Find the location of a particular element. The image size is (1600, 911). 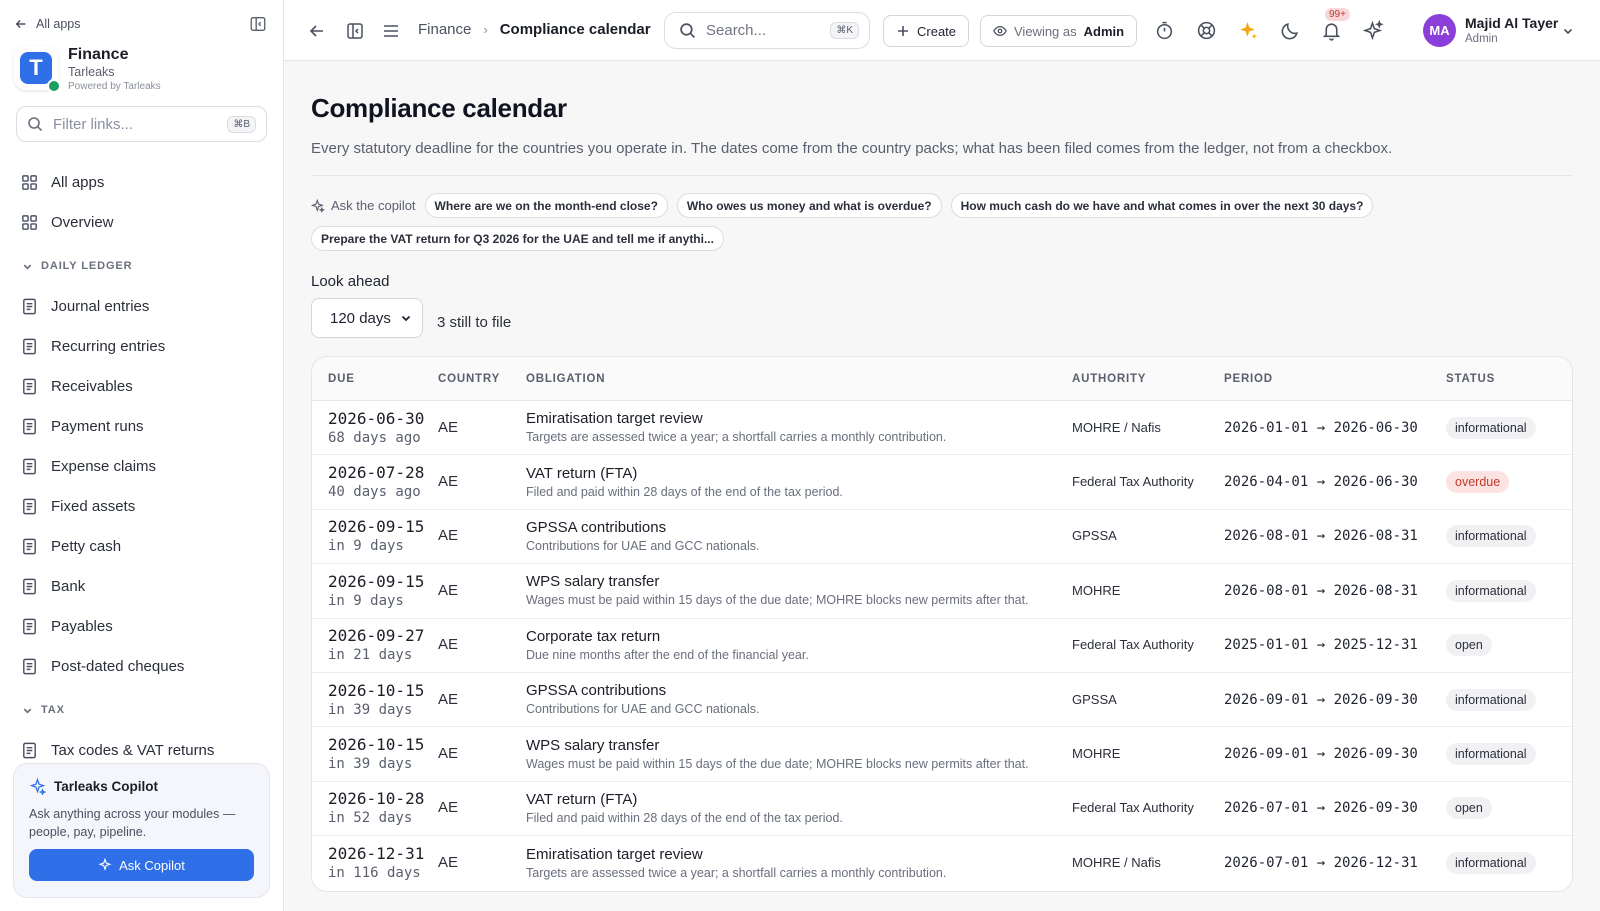

search-shortcut: ⌘K is located at coordinates (844, 30).